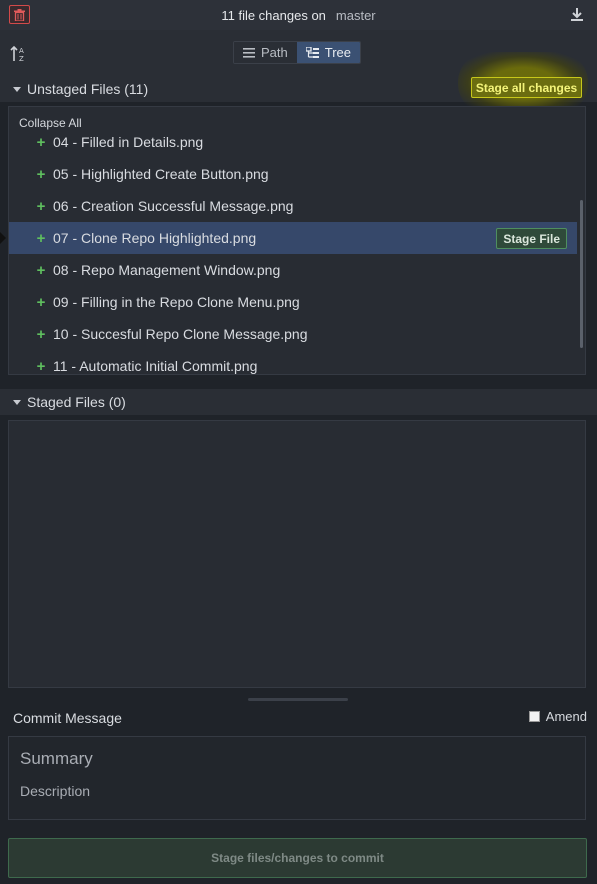 This screenshot has width=597, height=884. I want to click on sort-icon: A Z, so click(19, 54).